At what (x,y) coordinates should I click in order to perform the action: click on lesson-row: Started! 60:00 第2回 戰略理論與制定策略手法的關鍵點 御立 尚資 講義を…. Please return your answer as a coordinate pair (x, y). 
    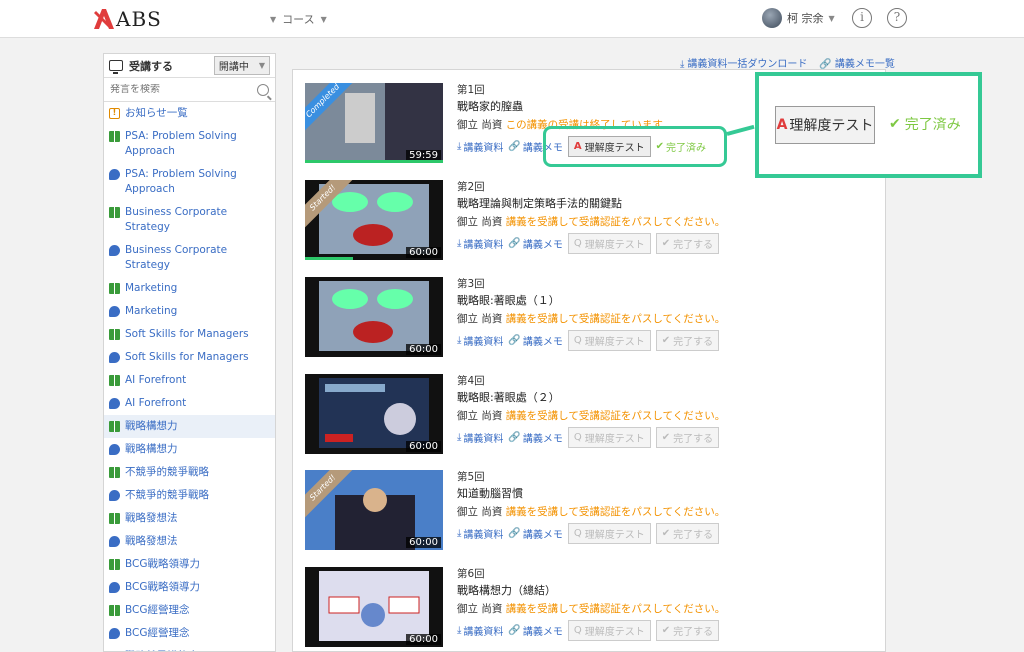
    Looking at the image, I should click on (590, 220).